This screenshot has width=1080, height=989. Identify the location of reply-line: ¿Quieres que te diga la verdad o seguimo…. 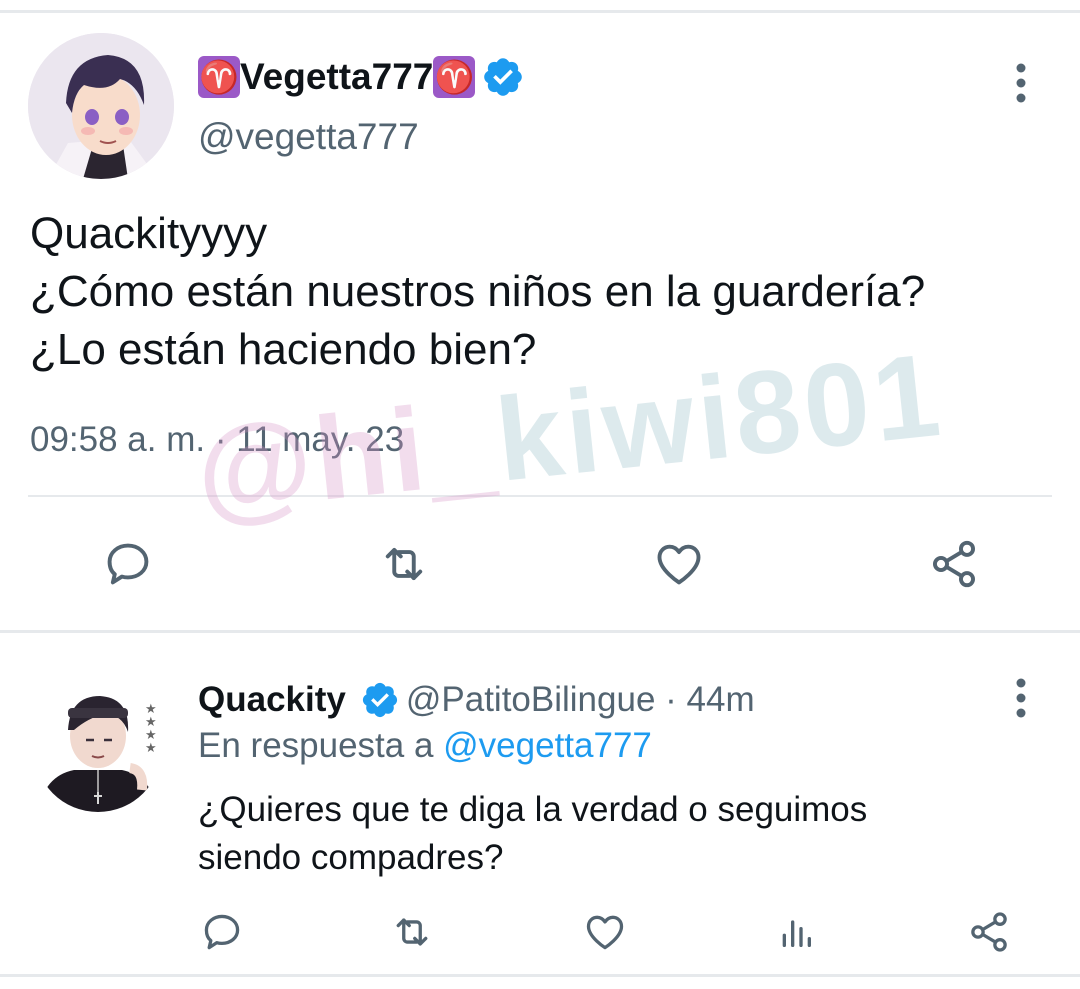
(533, 809).